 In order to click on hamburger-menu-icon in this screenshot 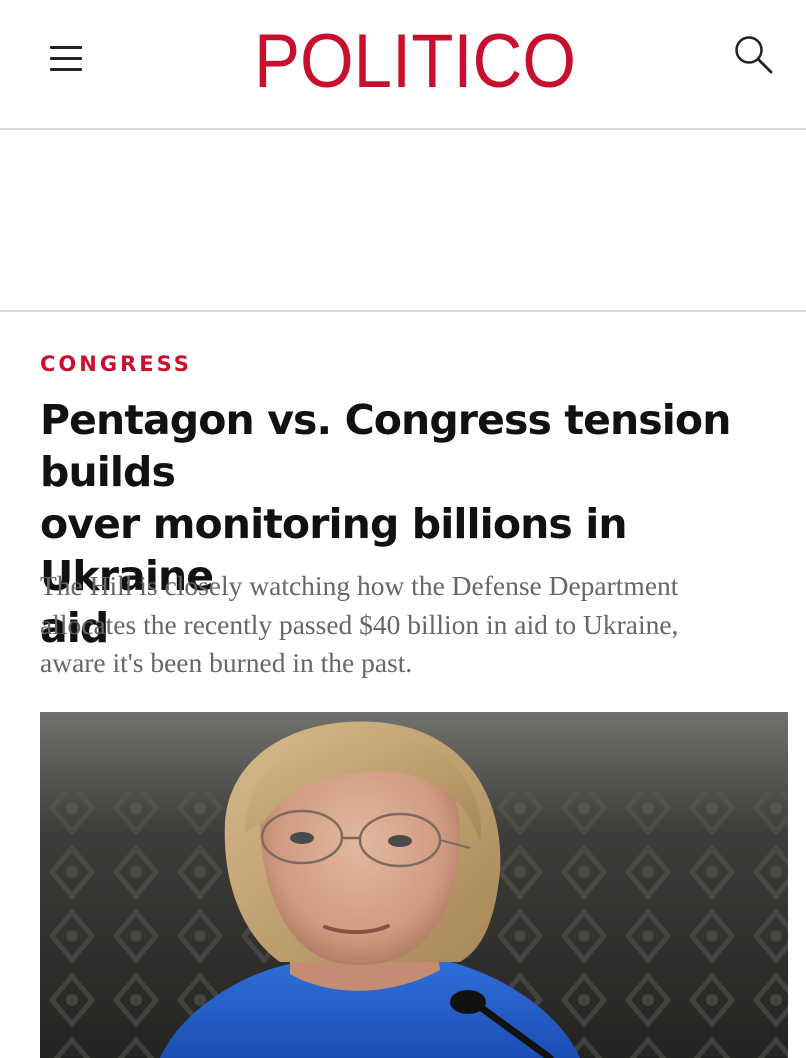, I will do `click(66, 59)`.